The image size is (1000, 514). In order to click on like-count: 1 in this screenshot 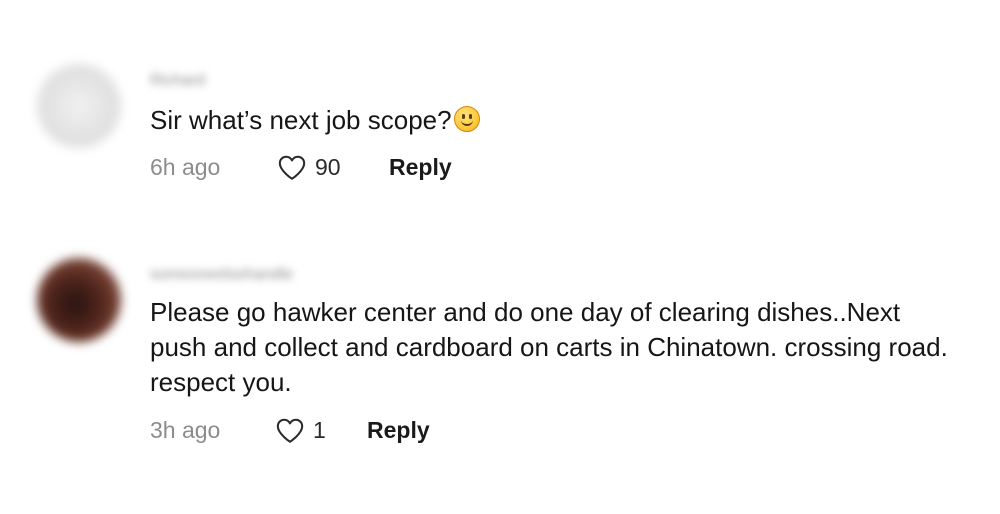, I will do `click(319, 430)`.